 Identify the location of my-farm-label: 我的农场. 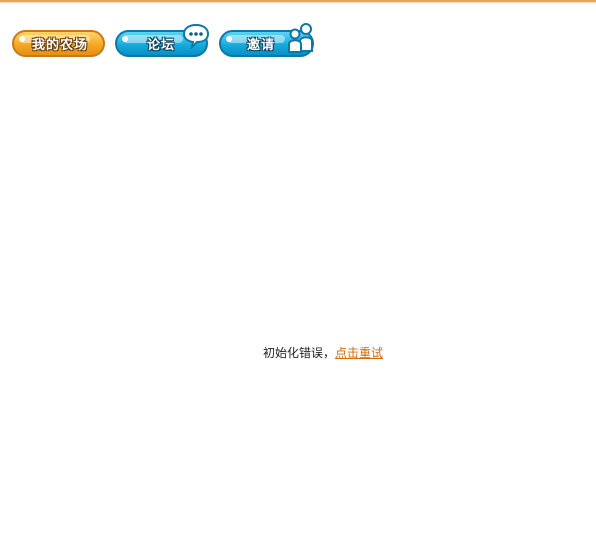
(60, 45).